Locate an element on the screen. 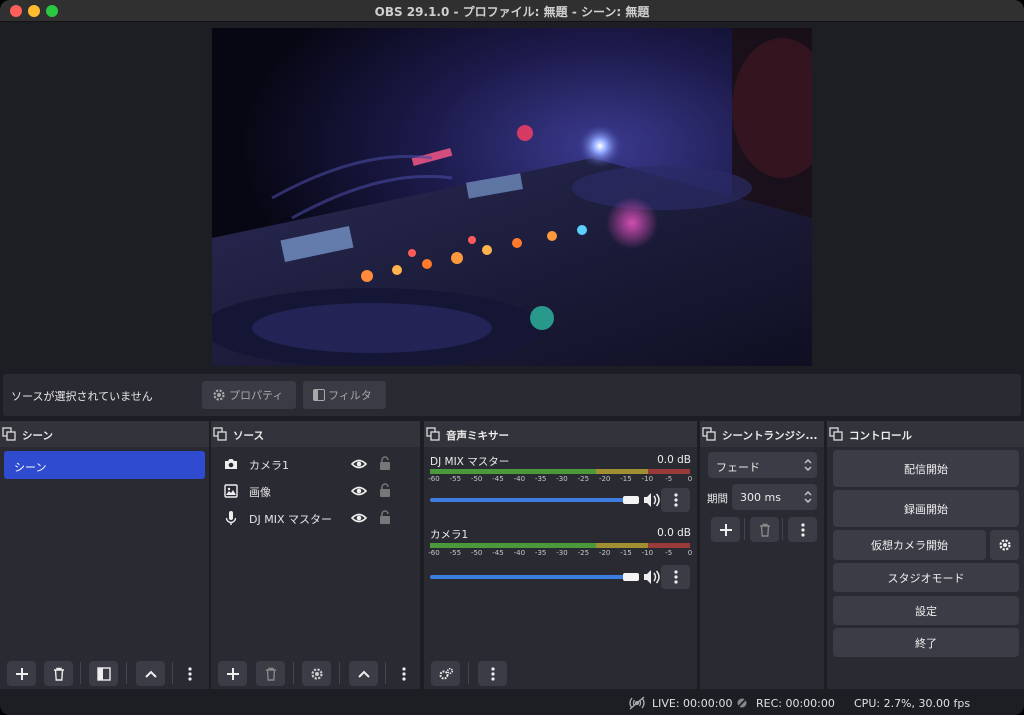  channel-name: DJ MIX マスター is located at coordinates (470, 462).